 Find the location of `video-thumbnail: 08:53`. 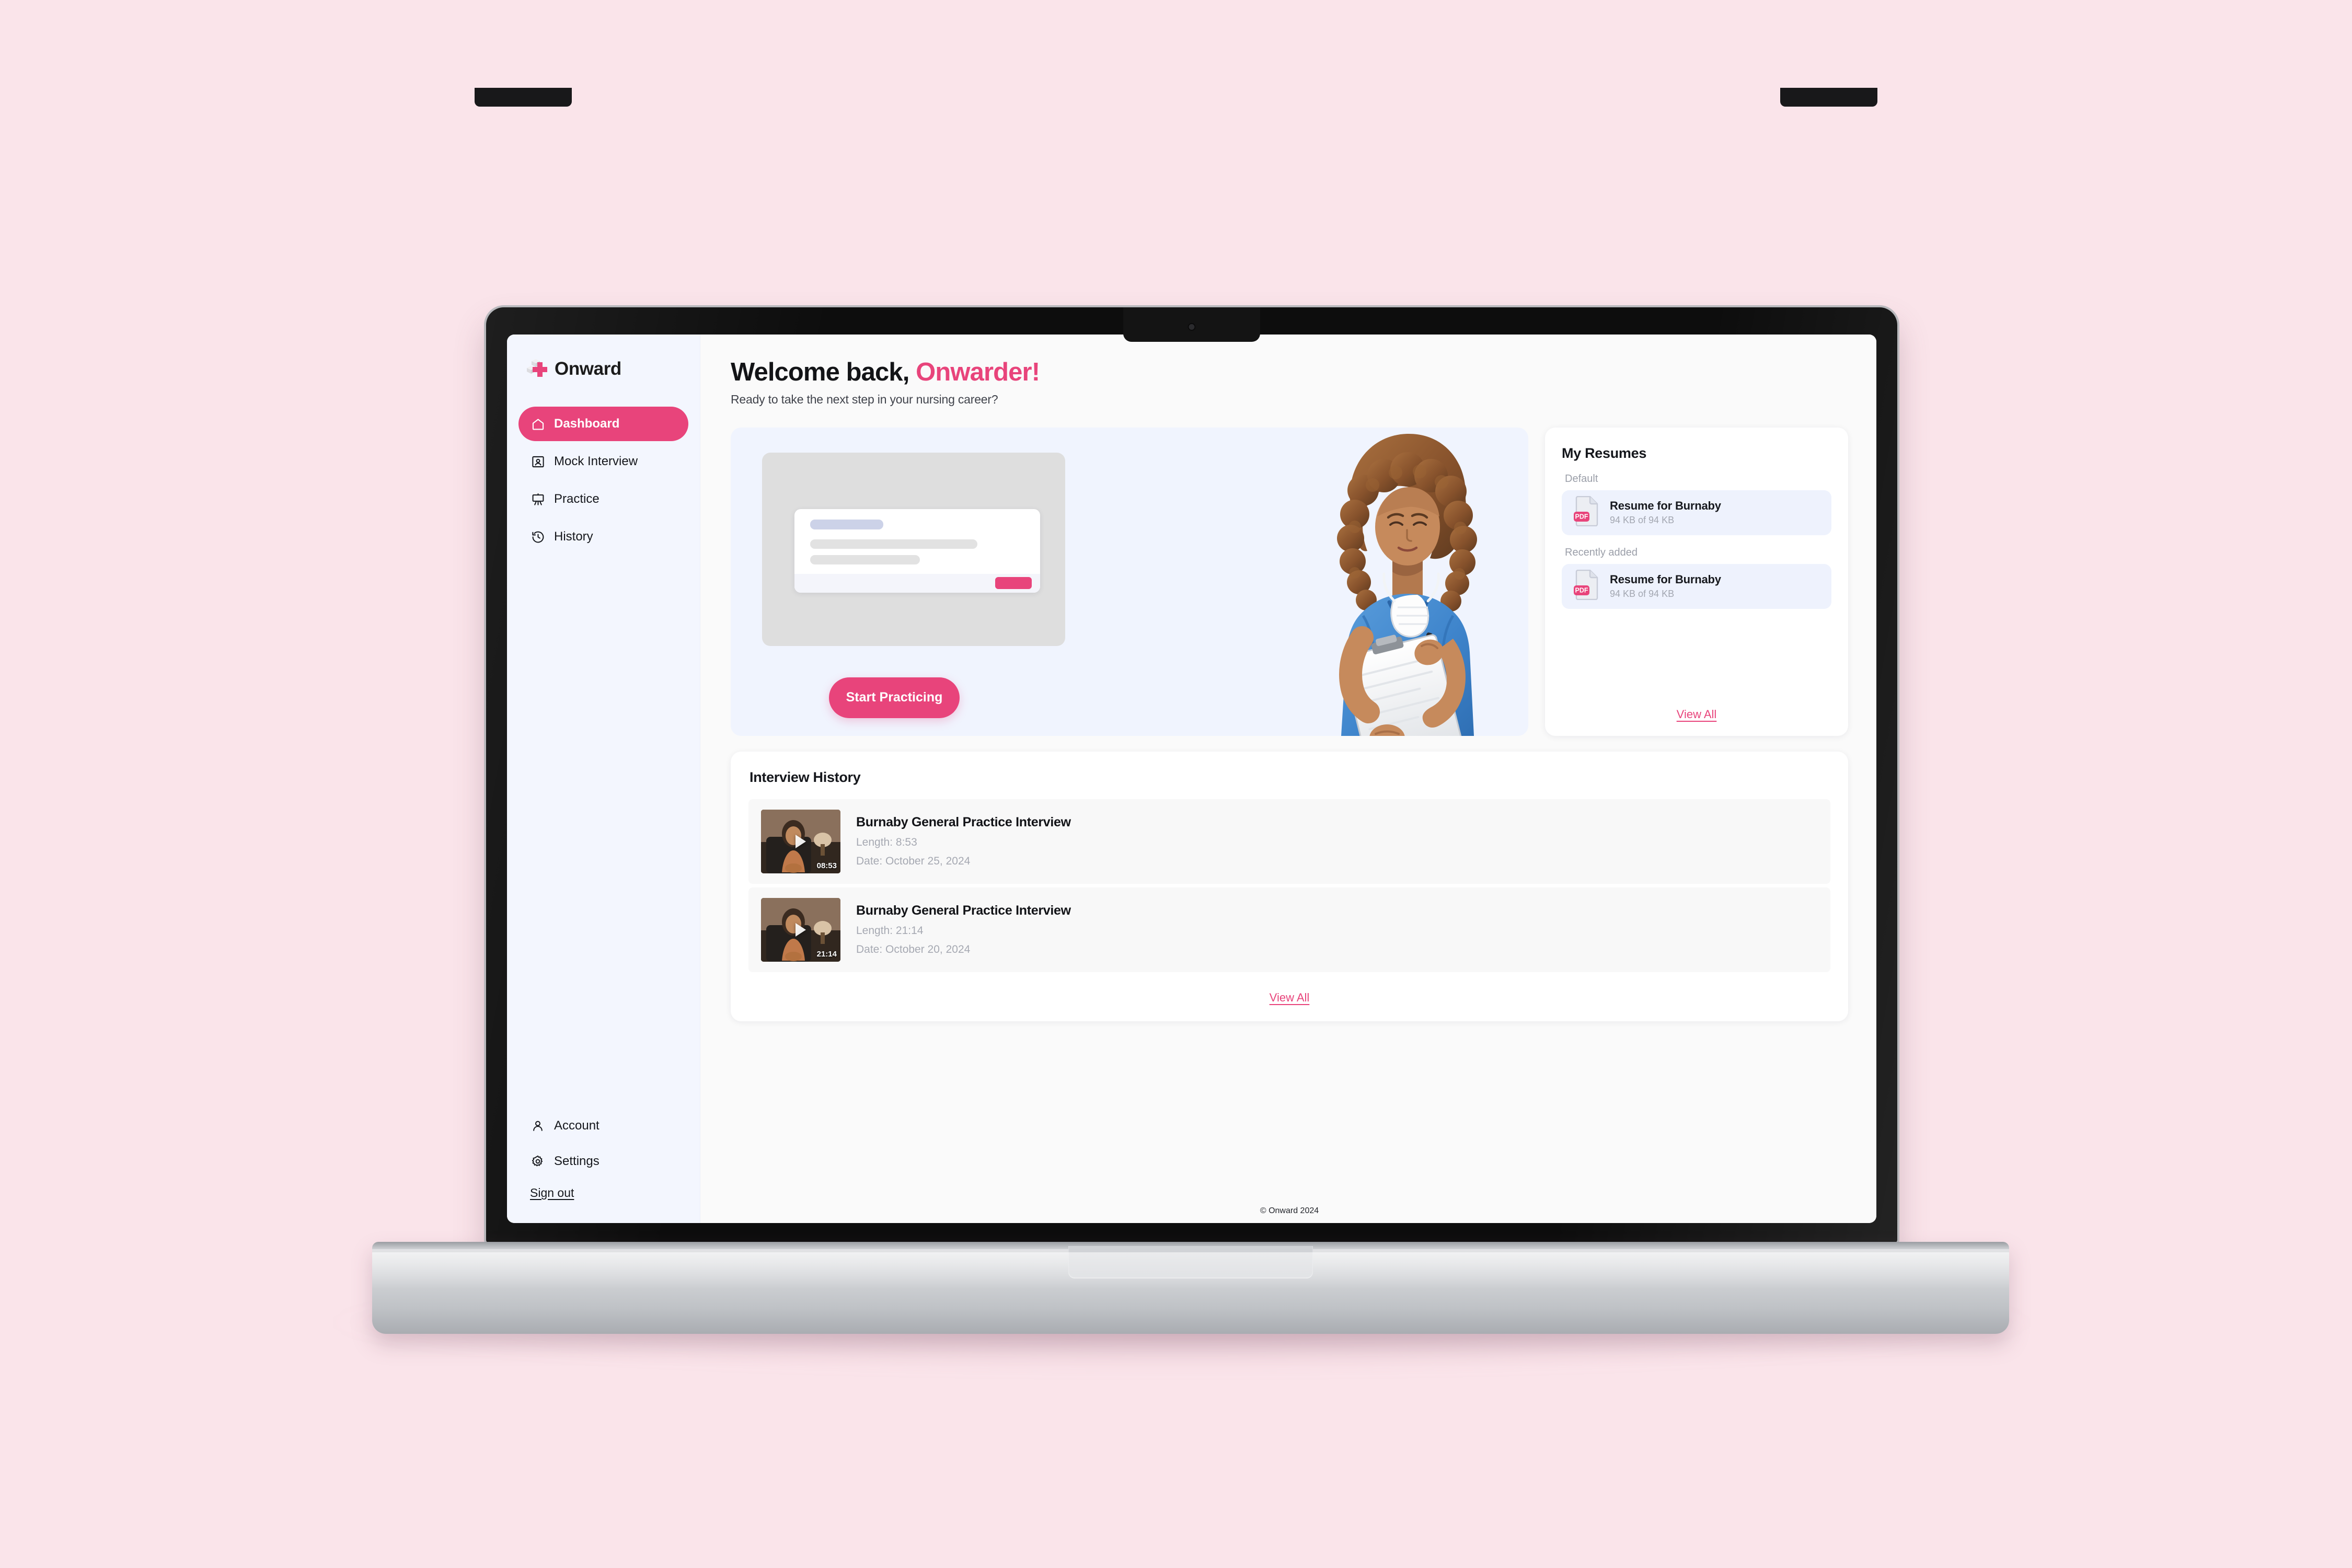

video-thumbnail: 08:53 is located at coordinates (800, 841).